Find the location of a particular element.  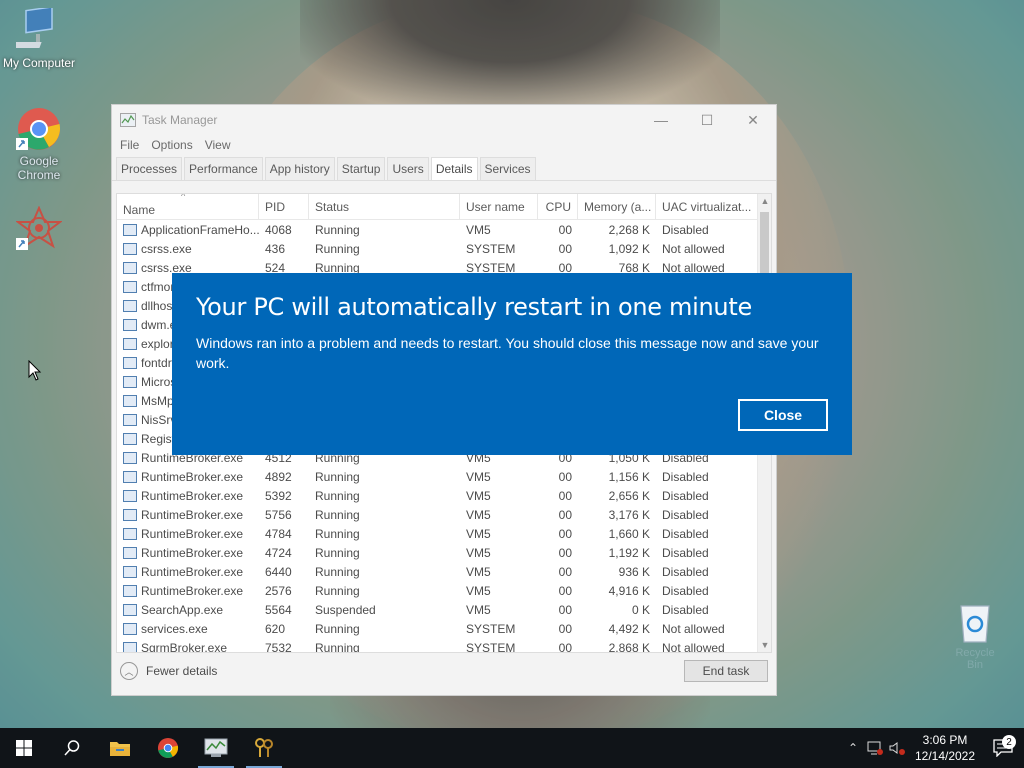

file-explorer-button is located at coordinates (120, 748).